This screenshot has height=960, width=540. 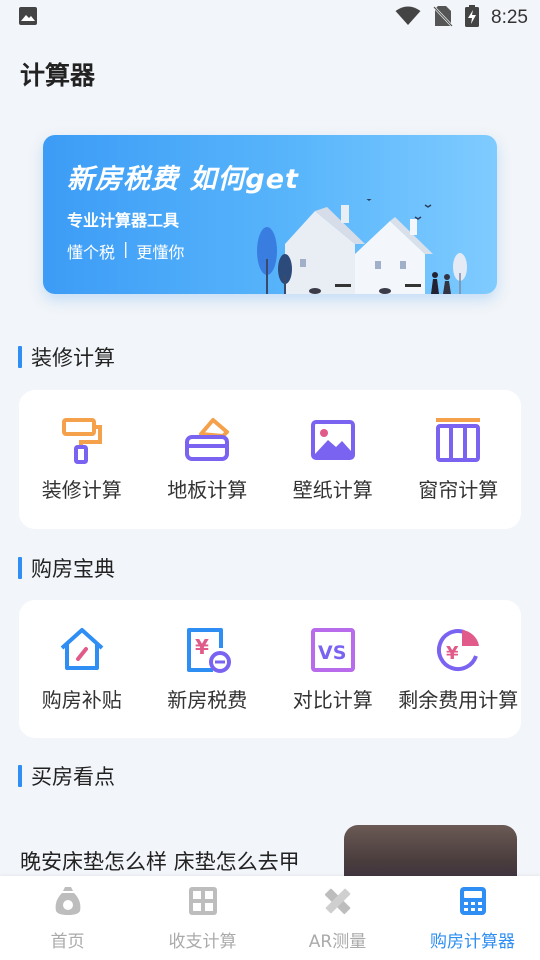 I want to click on calculator-grid-icon, so click(x=203, y=903).